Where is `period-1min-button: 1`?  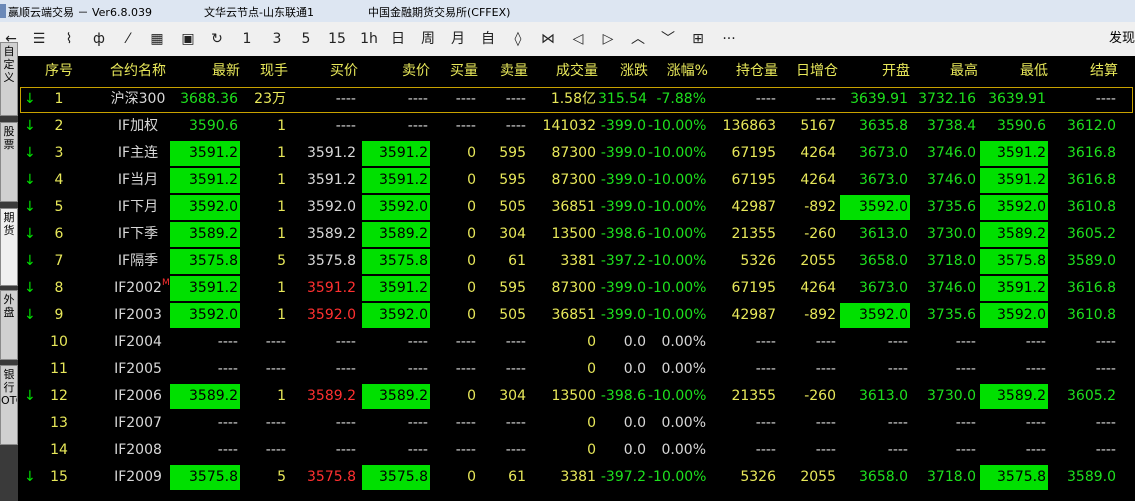 period-1min-button: 1 is located at coordinates (247, 39).